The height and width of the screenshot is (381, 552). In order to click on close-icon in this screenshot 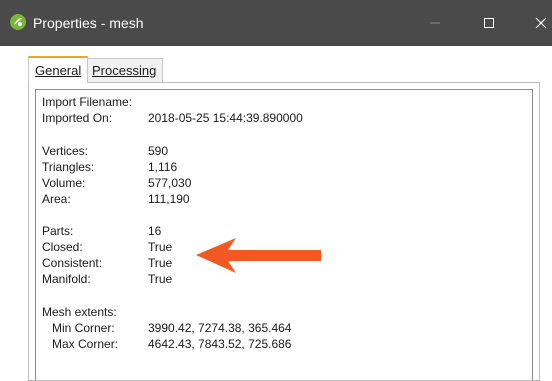, I will do `click(541, 23)`.